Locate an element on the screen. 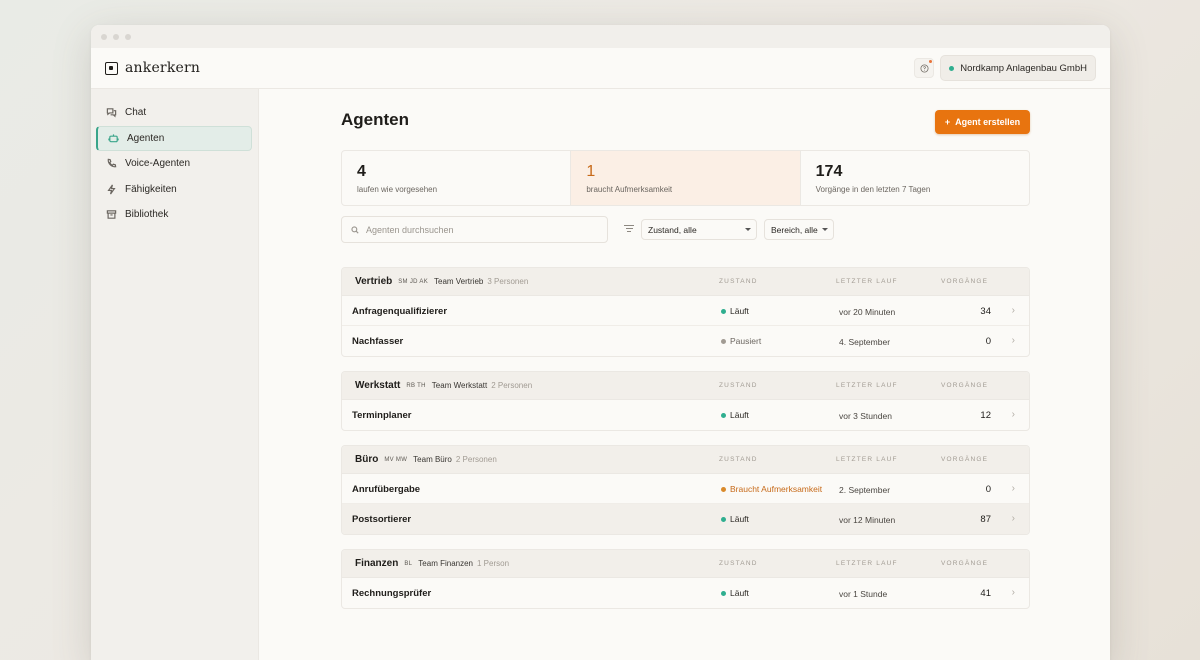  sidebar-item-faehigkeiten: Fähigkeiten is located at coordinates (174, 189).